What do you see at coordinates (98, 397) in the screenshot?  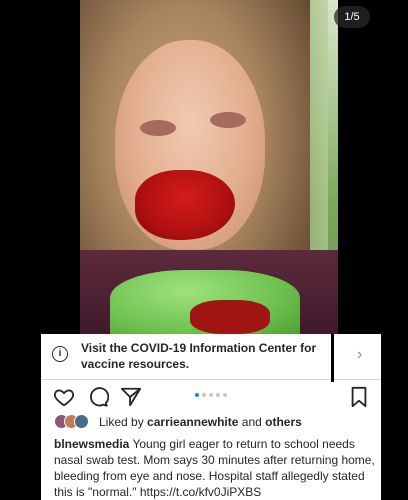 I see `comment-icon` at bounding box center [98, 397].